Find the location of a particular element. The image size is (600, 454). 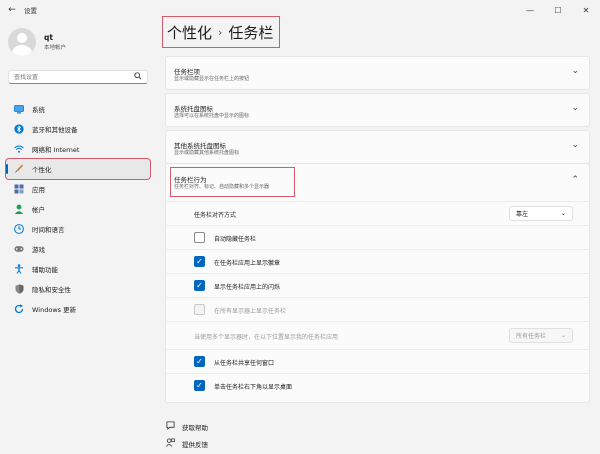

gamepad-icon is located at coordinates (19, 249).